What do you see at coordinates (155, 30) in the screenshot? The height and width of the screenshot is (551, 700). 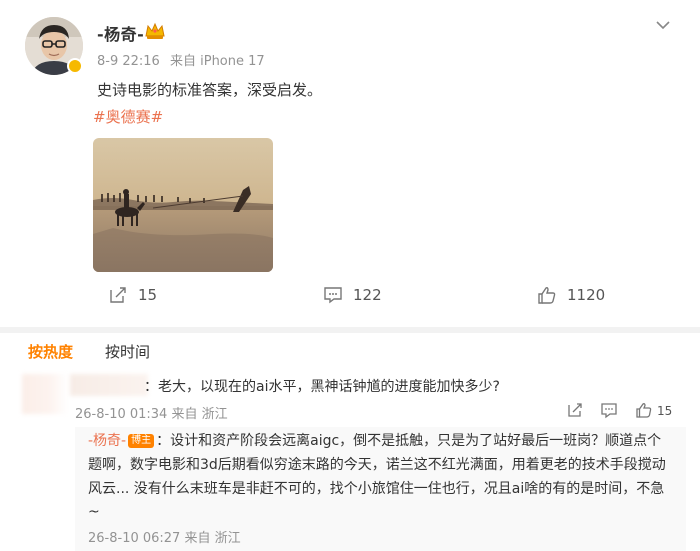 I see `crown-icon` at bounding box center [155, 30].